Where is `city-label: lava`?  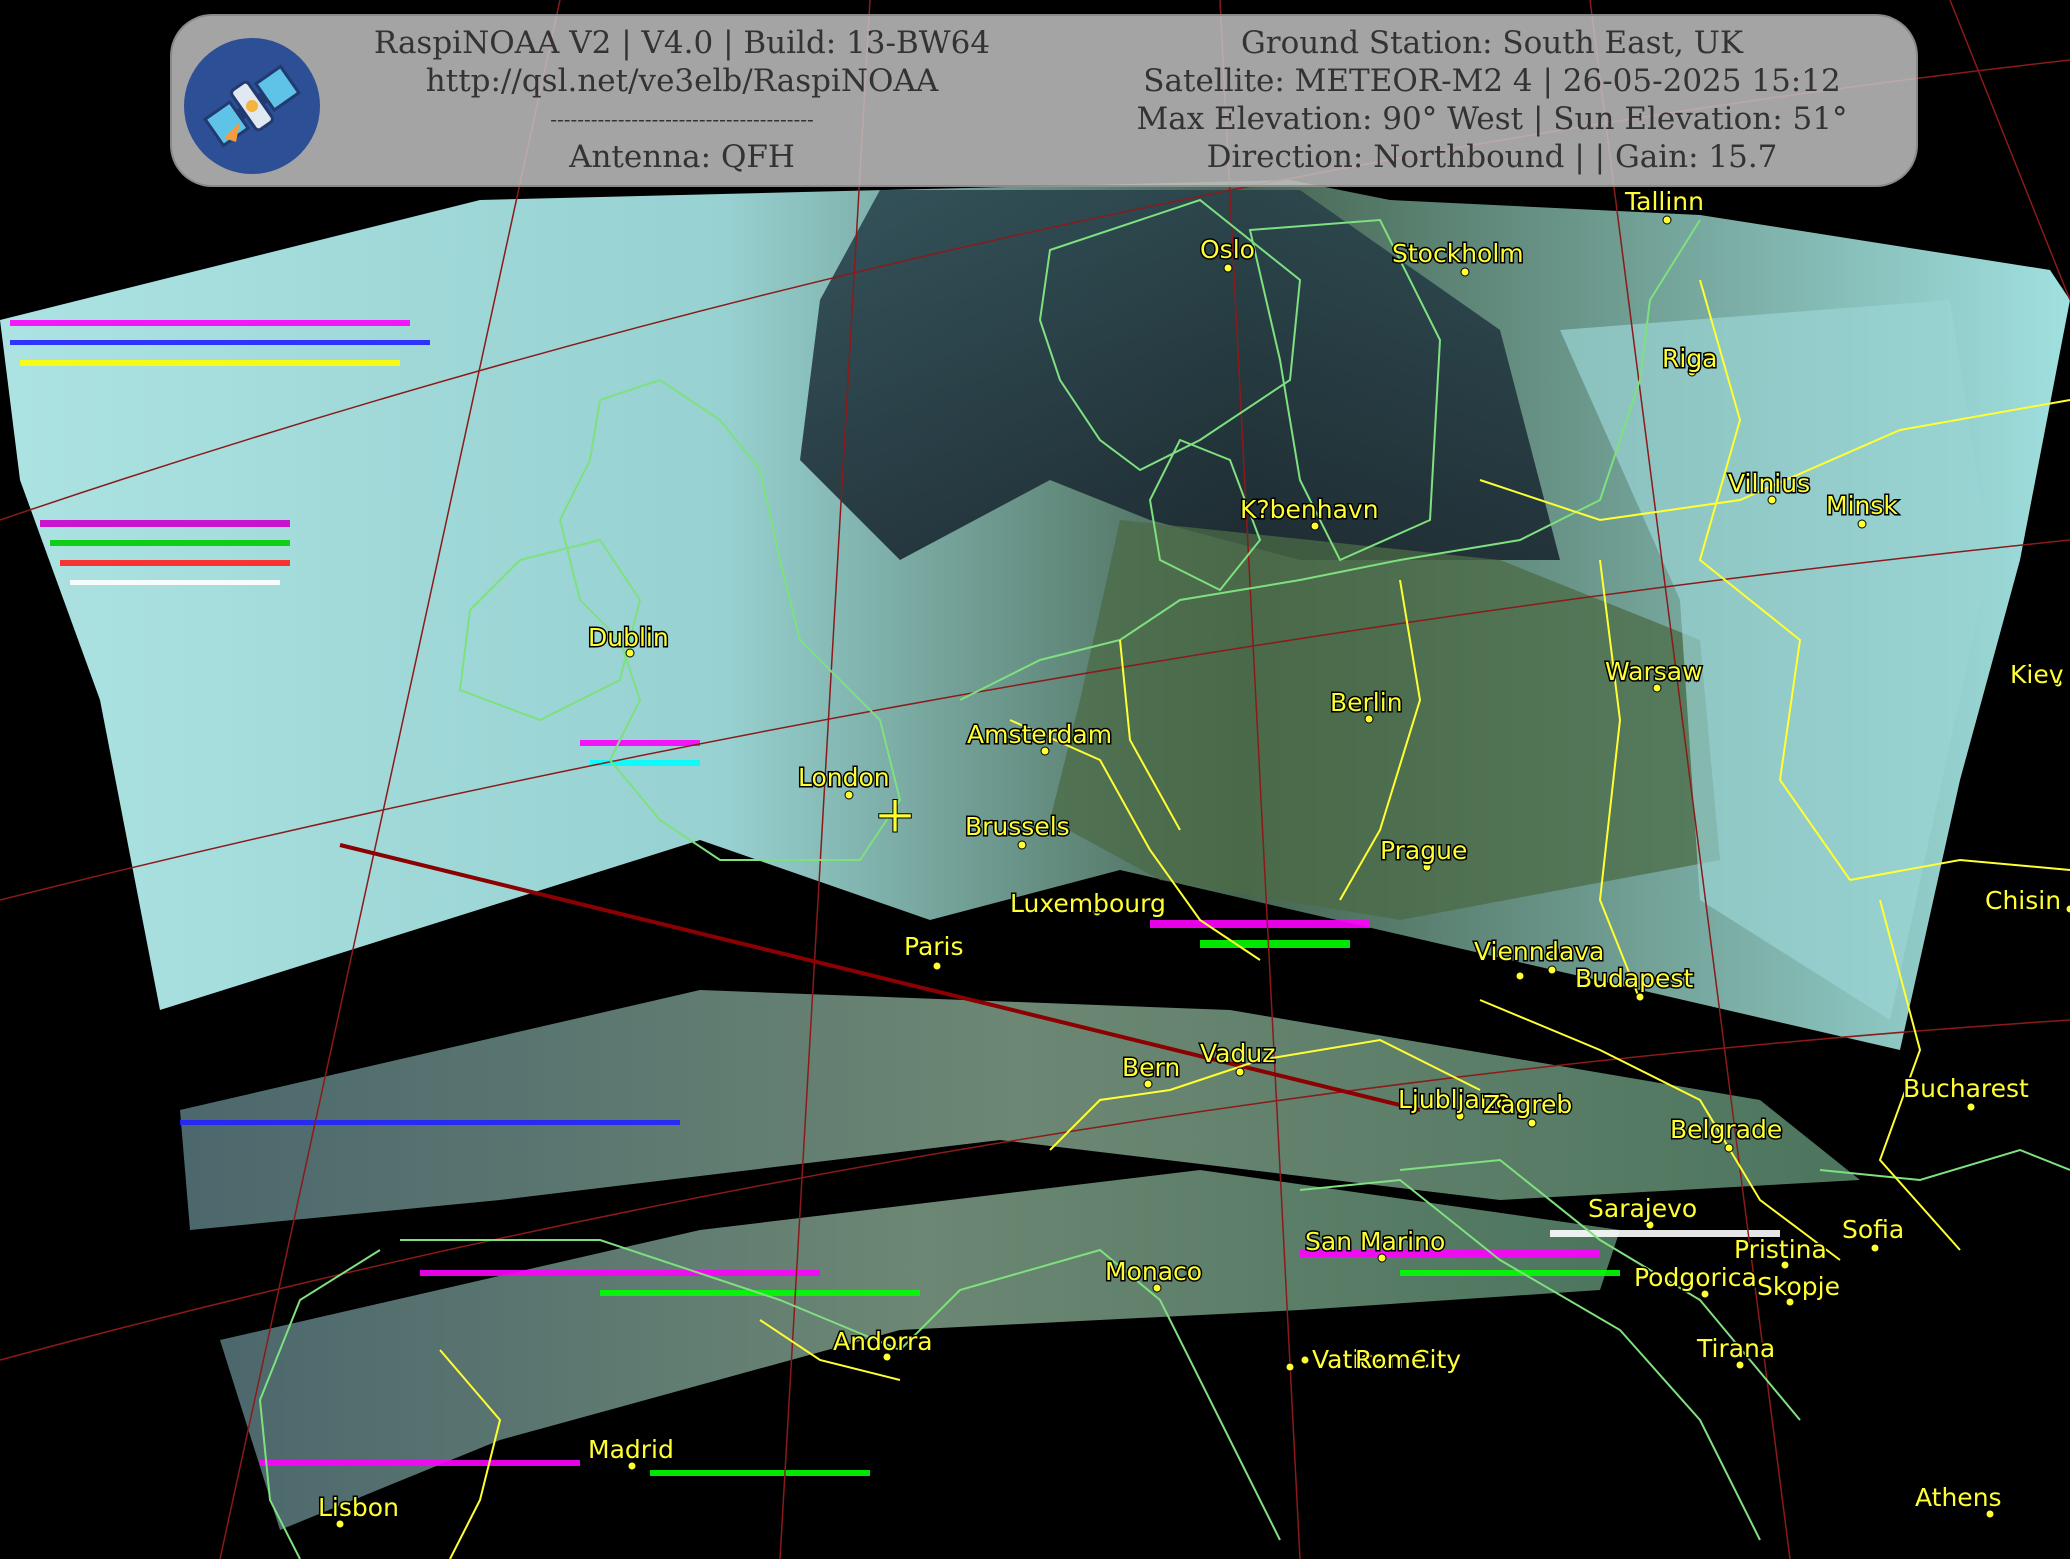
city-label: lava is located at coordinates (1578, 951).